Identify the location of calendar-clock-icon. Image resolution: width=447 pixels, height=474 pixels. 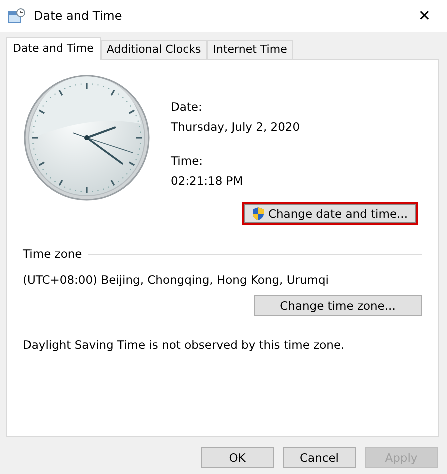
(17, 16).